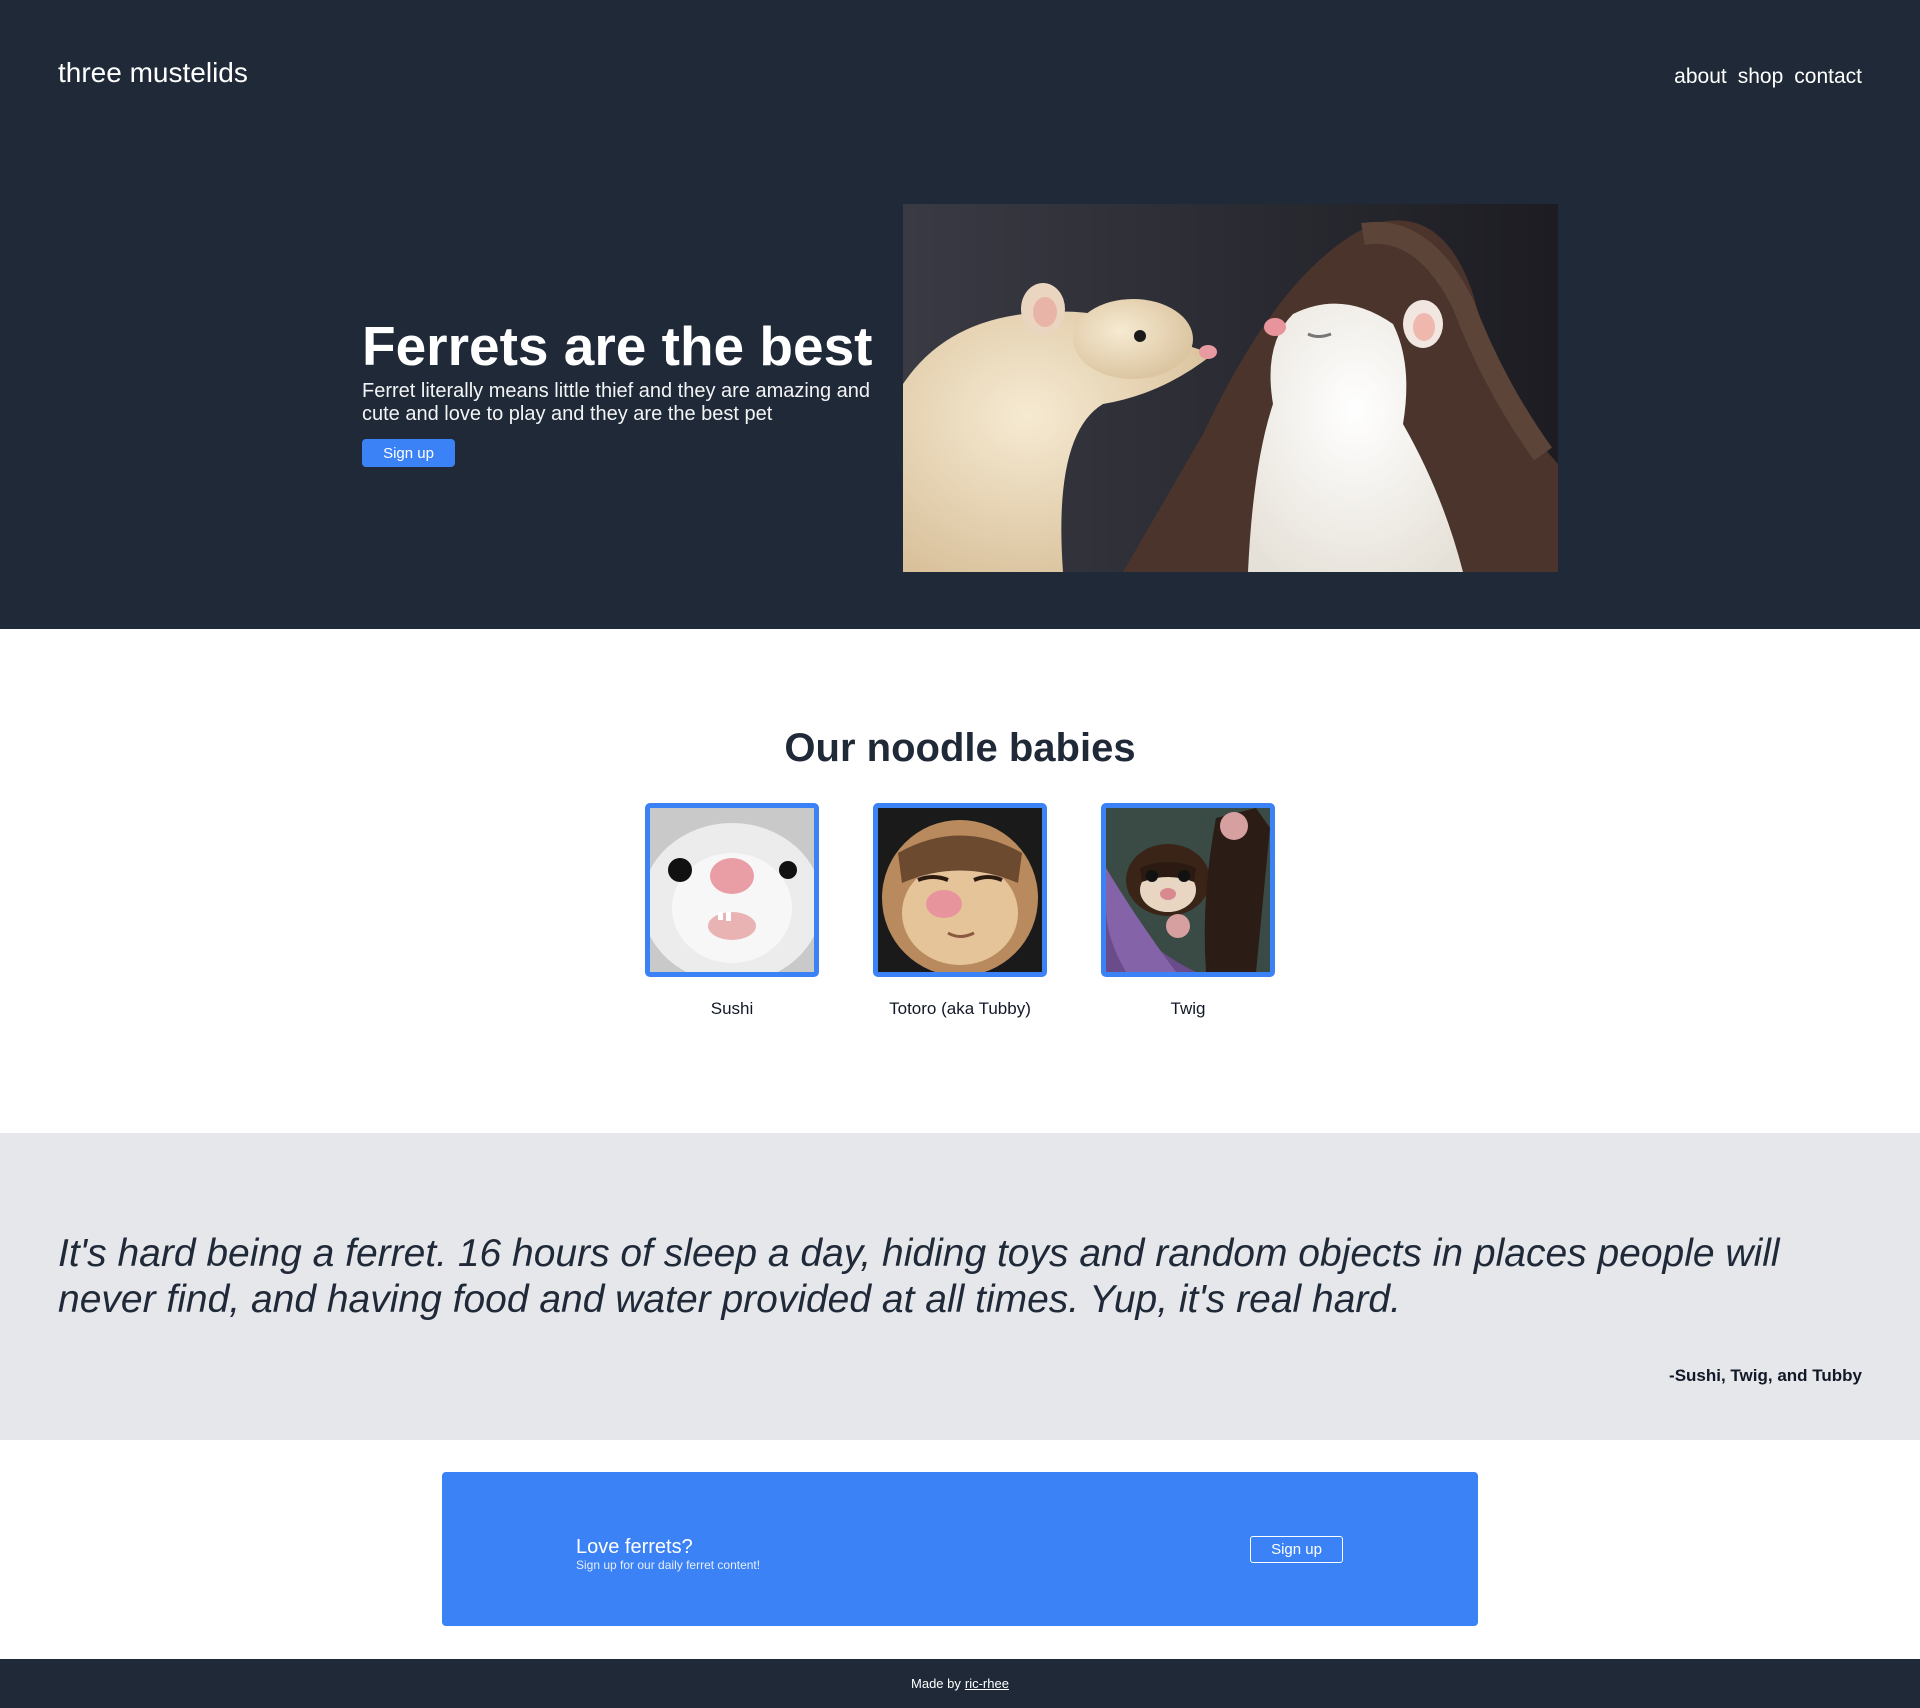  Describe the element at coordinates (987, 1683) in the screenshot. I see `author-link: ric-rhee` at that location.